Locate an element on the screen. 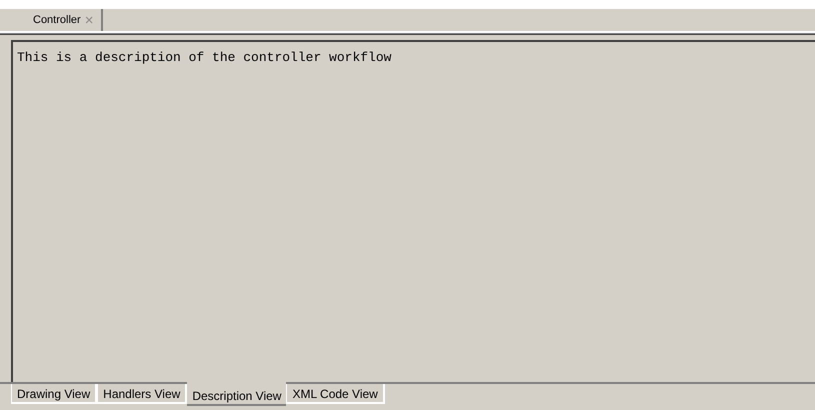 Image resolution: width=815 pixels, height=410 pixels. view-tab: XML Code View is located at coordinates (335, 394).